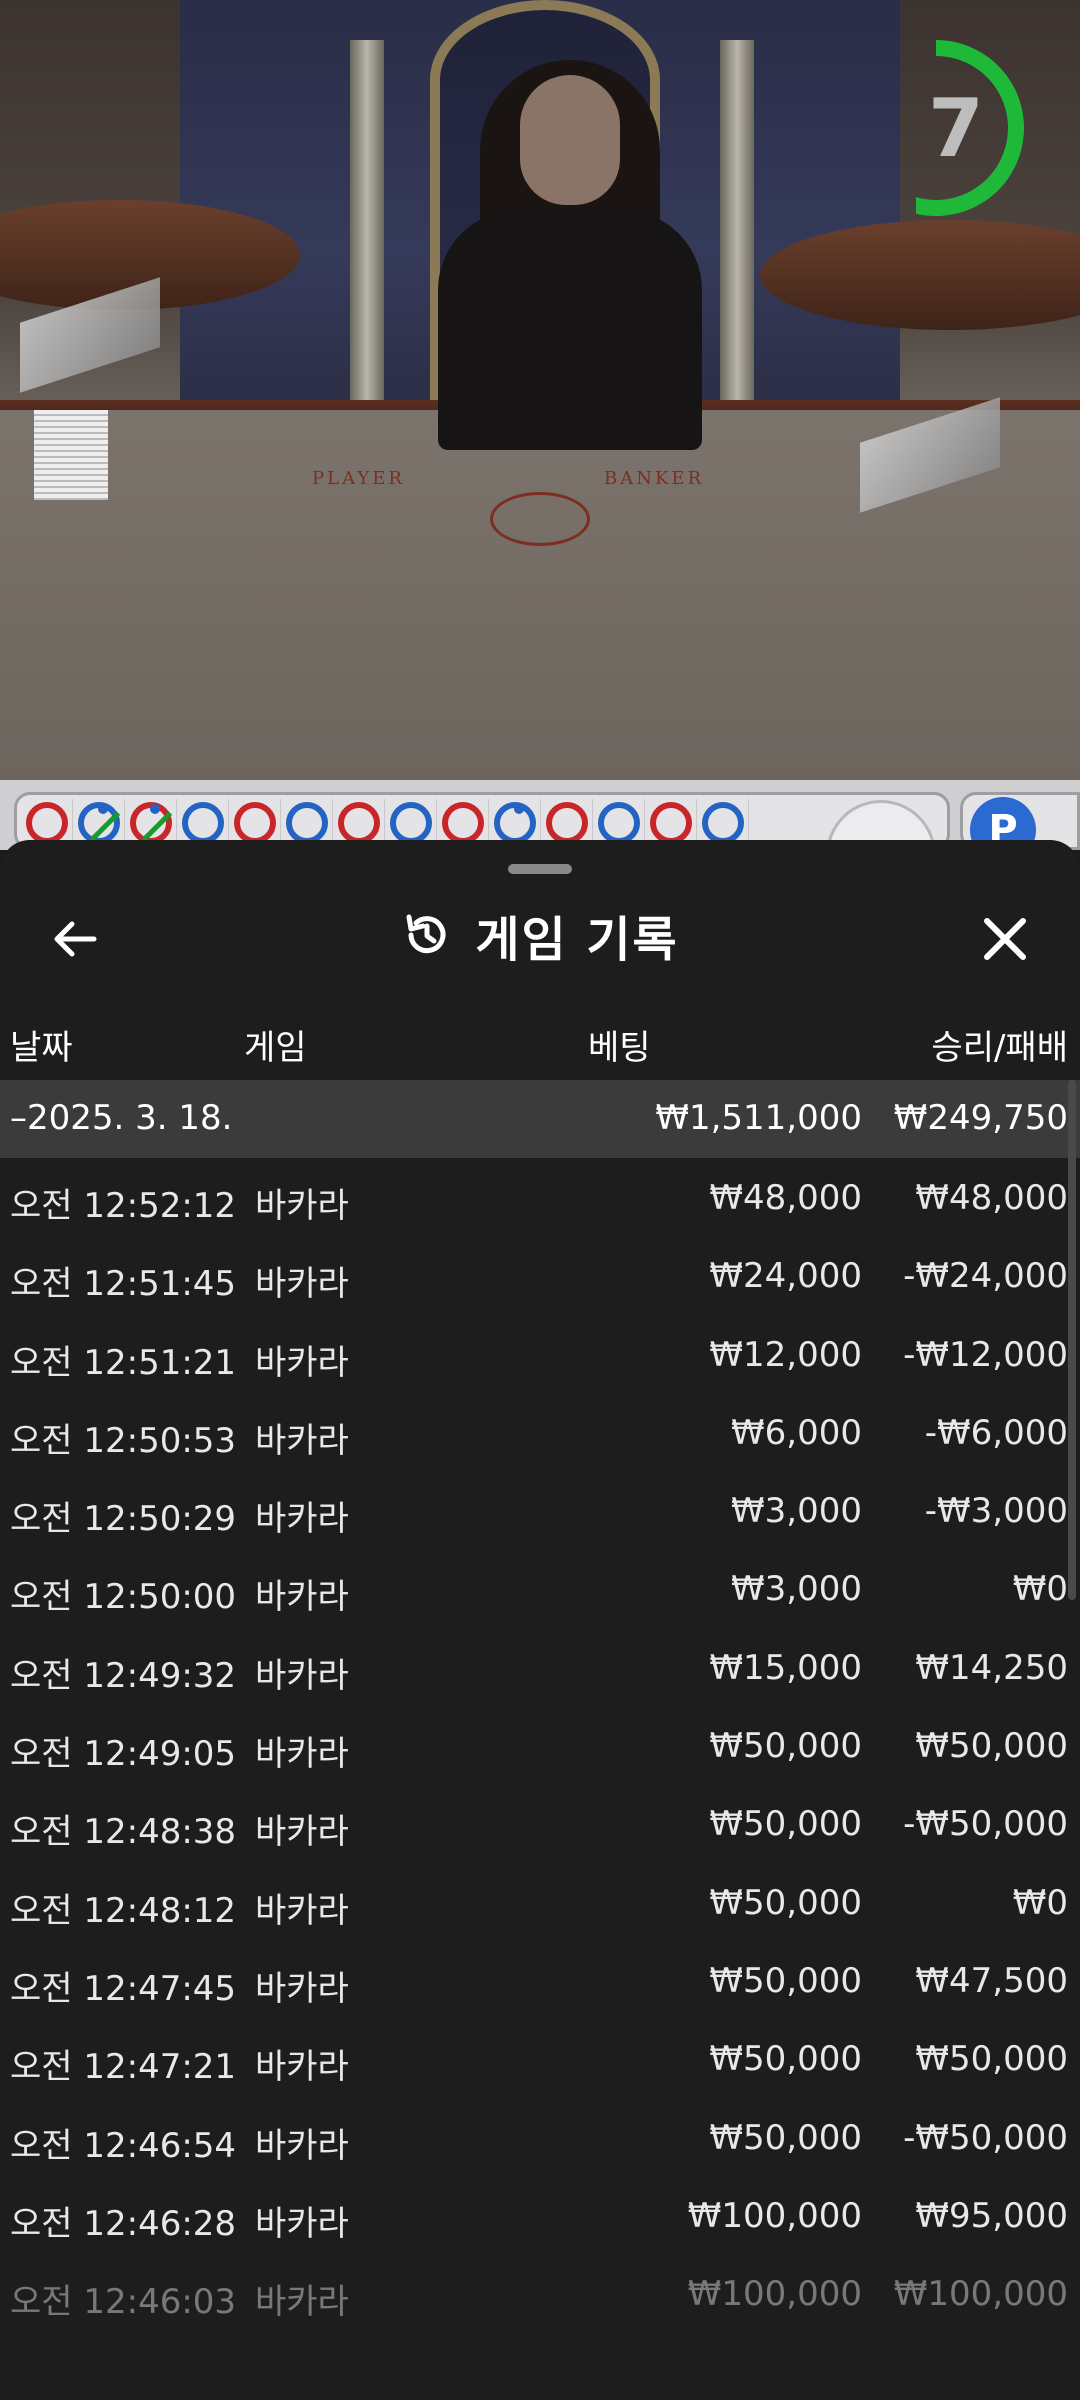  What do you see at coordinates (577, 940) in the screenshot?
I see `sheet-title: 게임 기록` at bounding box center [577, 940].